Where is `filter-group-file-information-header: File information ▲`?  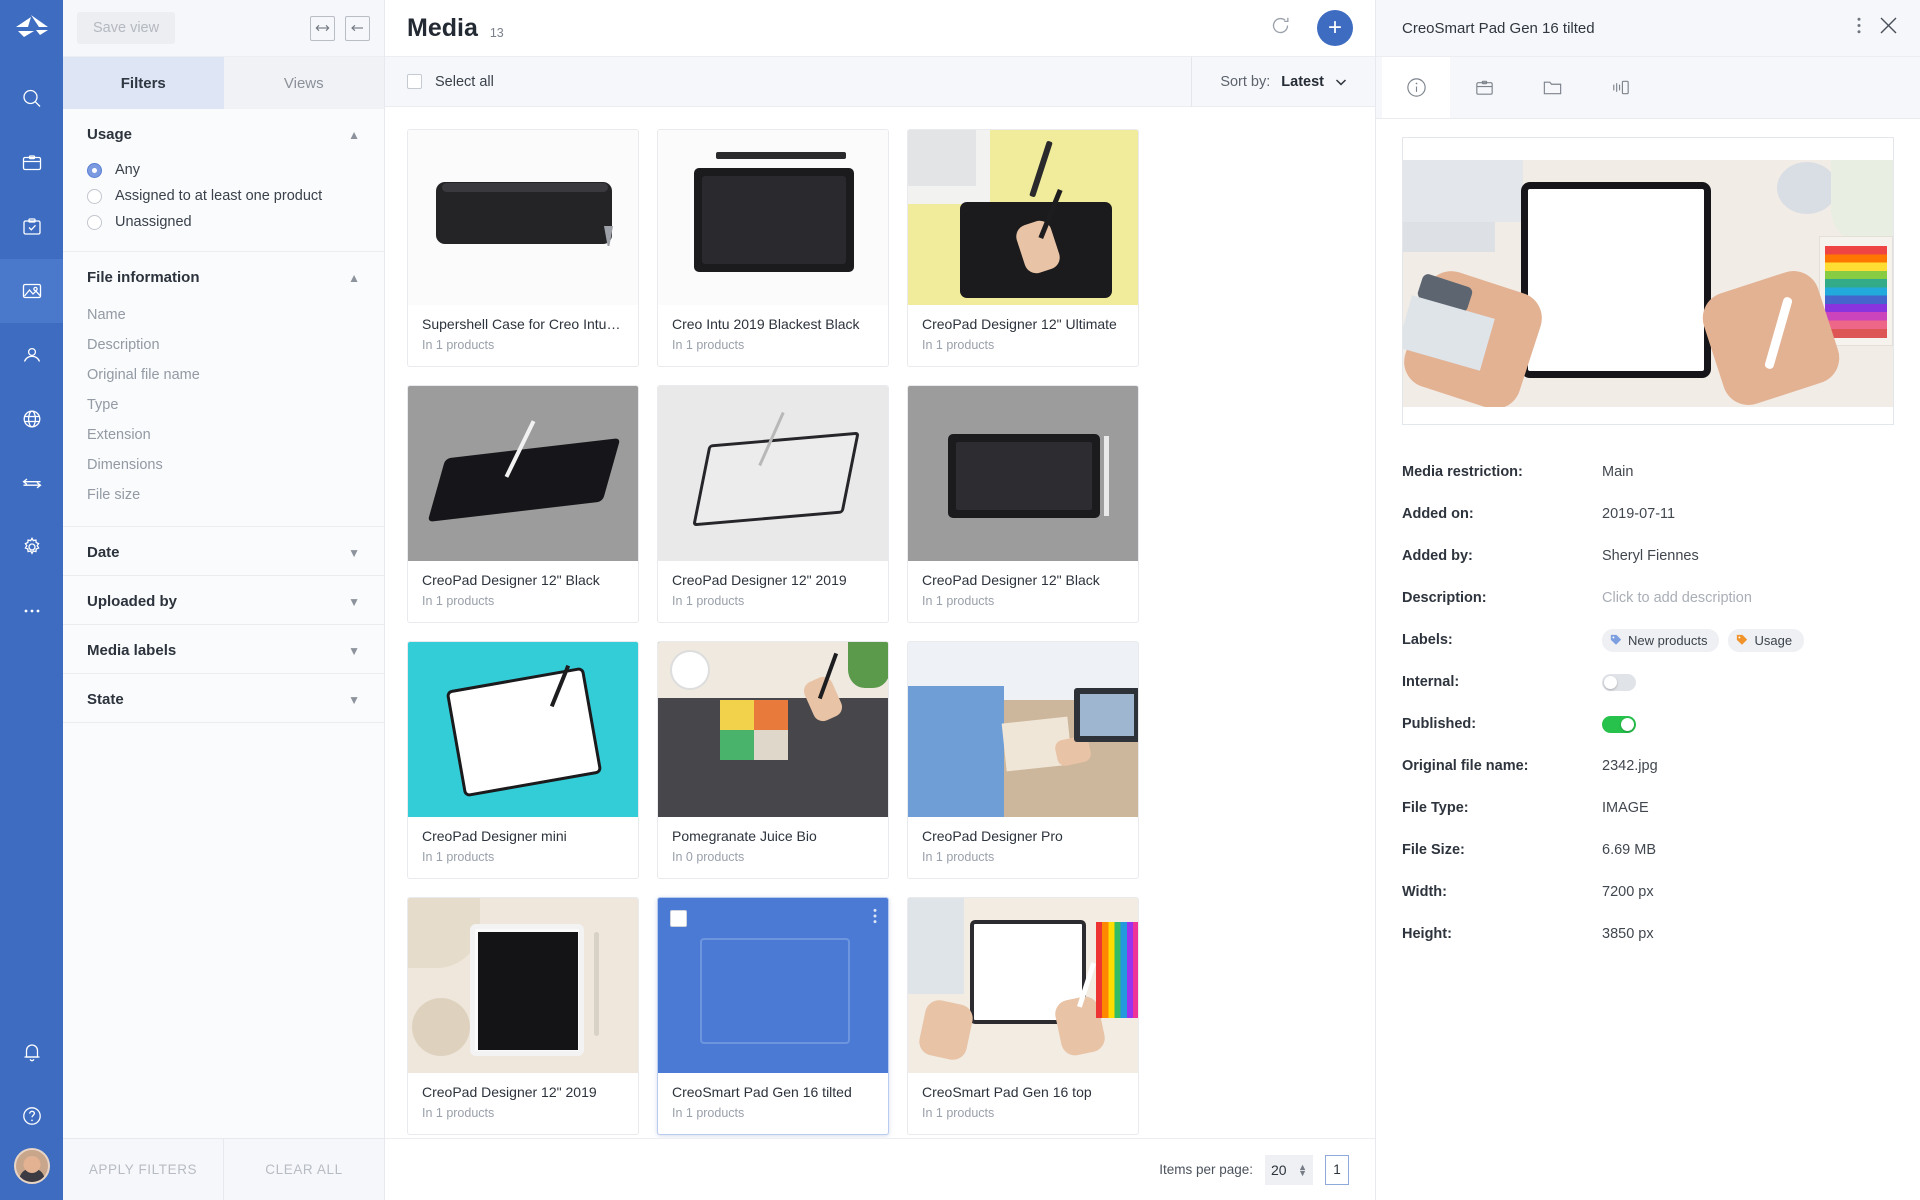 filter-group-file-information-header: File information ▲ is located at coordinates (223, 276).